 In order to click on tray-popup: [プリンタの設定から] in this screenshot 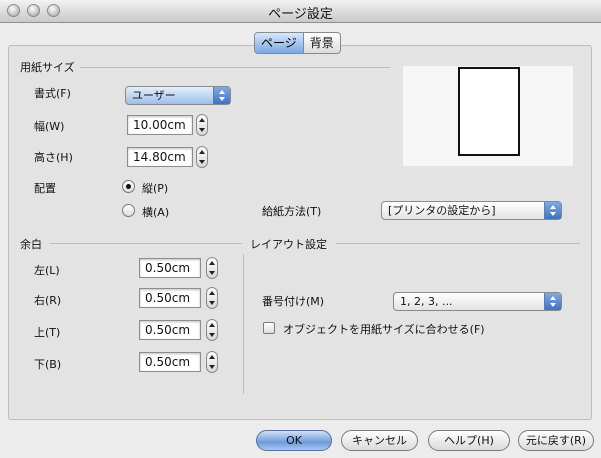, I will do `click(471, 210)`.